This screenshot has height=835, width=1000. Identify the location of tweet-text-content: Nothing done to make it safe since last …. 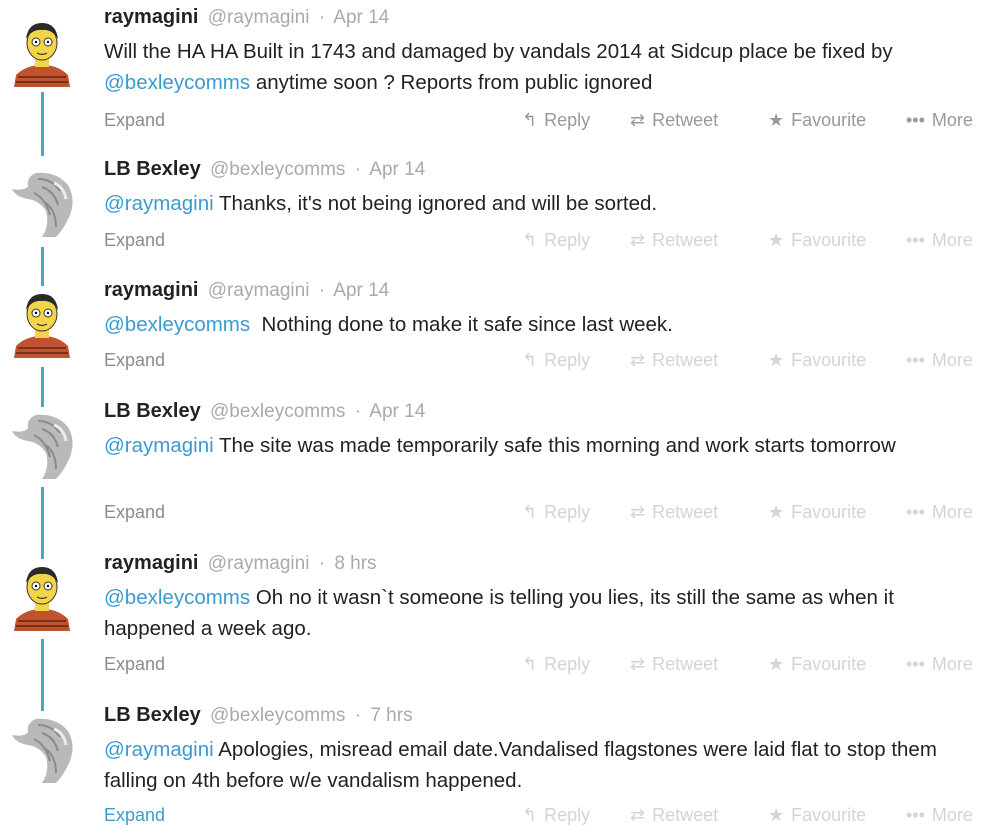
(461, 324).